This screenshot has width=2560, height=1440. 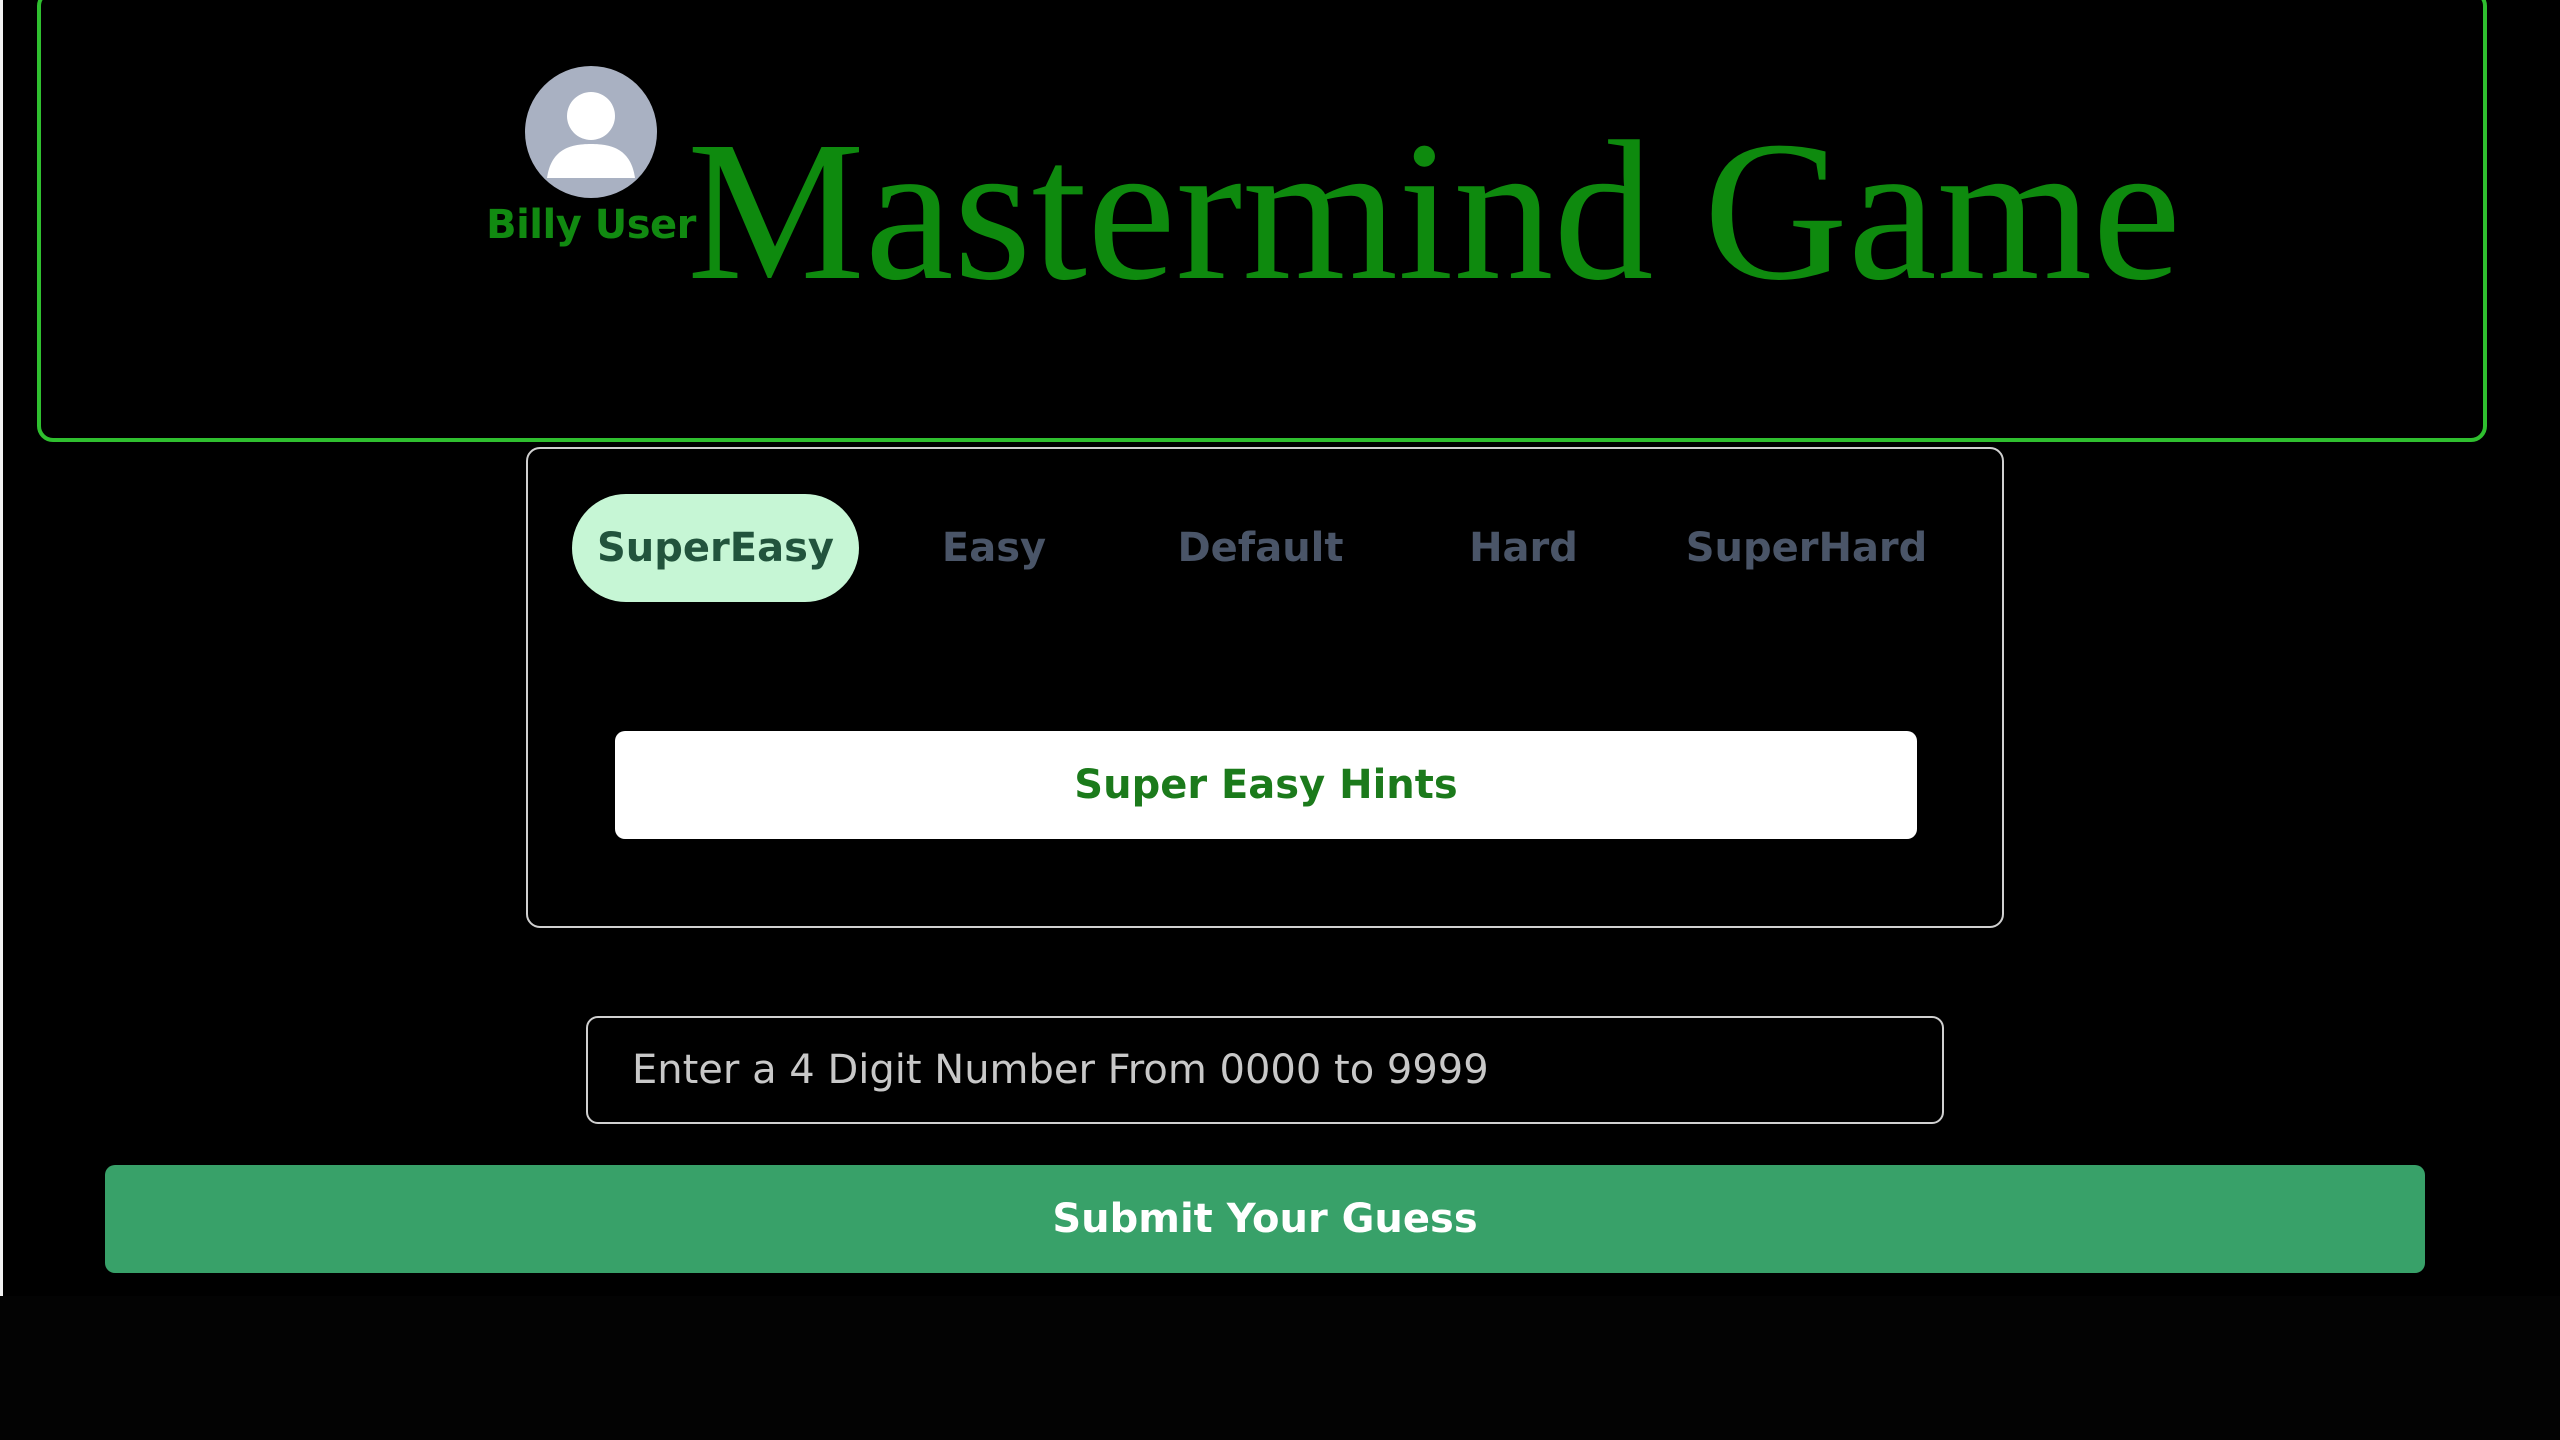 I want to click on user-profile: Billy User, so click(x=591, y=157).